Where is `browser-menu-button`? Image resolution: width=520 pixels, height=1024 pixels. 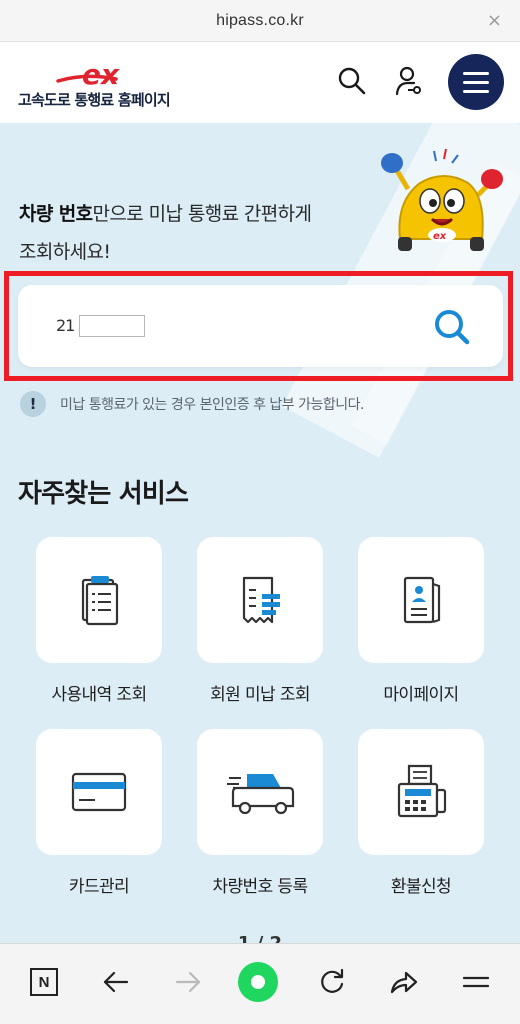
browser-menu-button is located at coordinates (476, 982).